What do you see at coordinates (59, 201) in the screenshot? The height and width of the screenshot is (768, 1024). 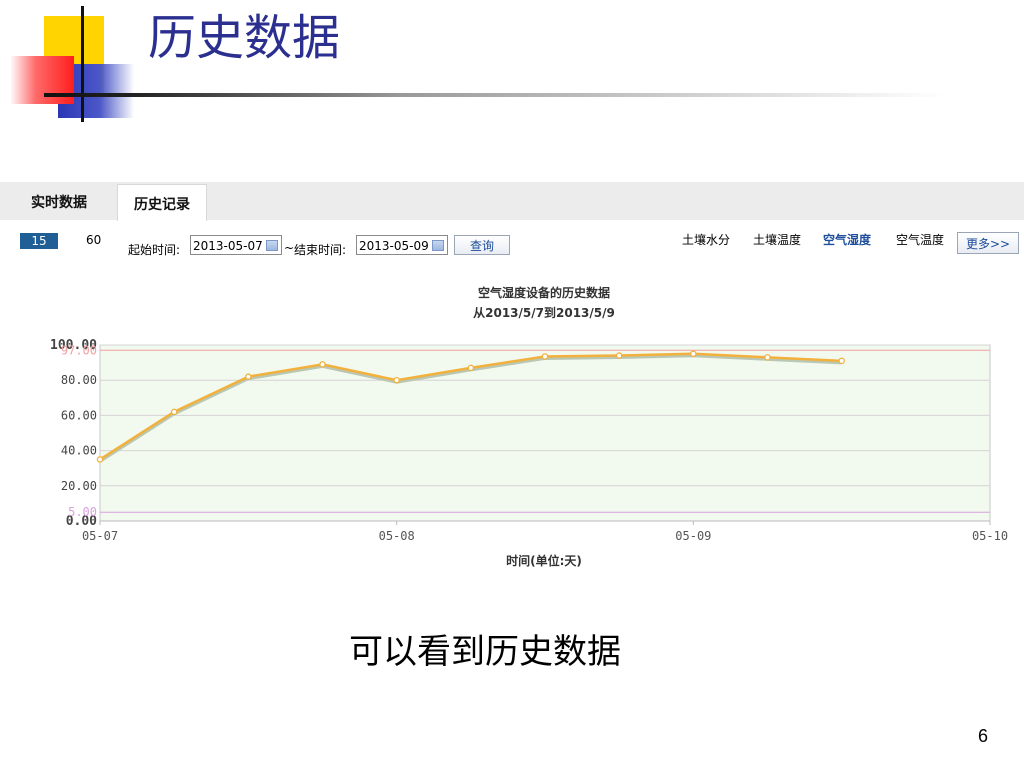 I see `tab-realtime-data: 实时数据` at bounding box center [59, 201].